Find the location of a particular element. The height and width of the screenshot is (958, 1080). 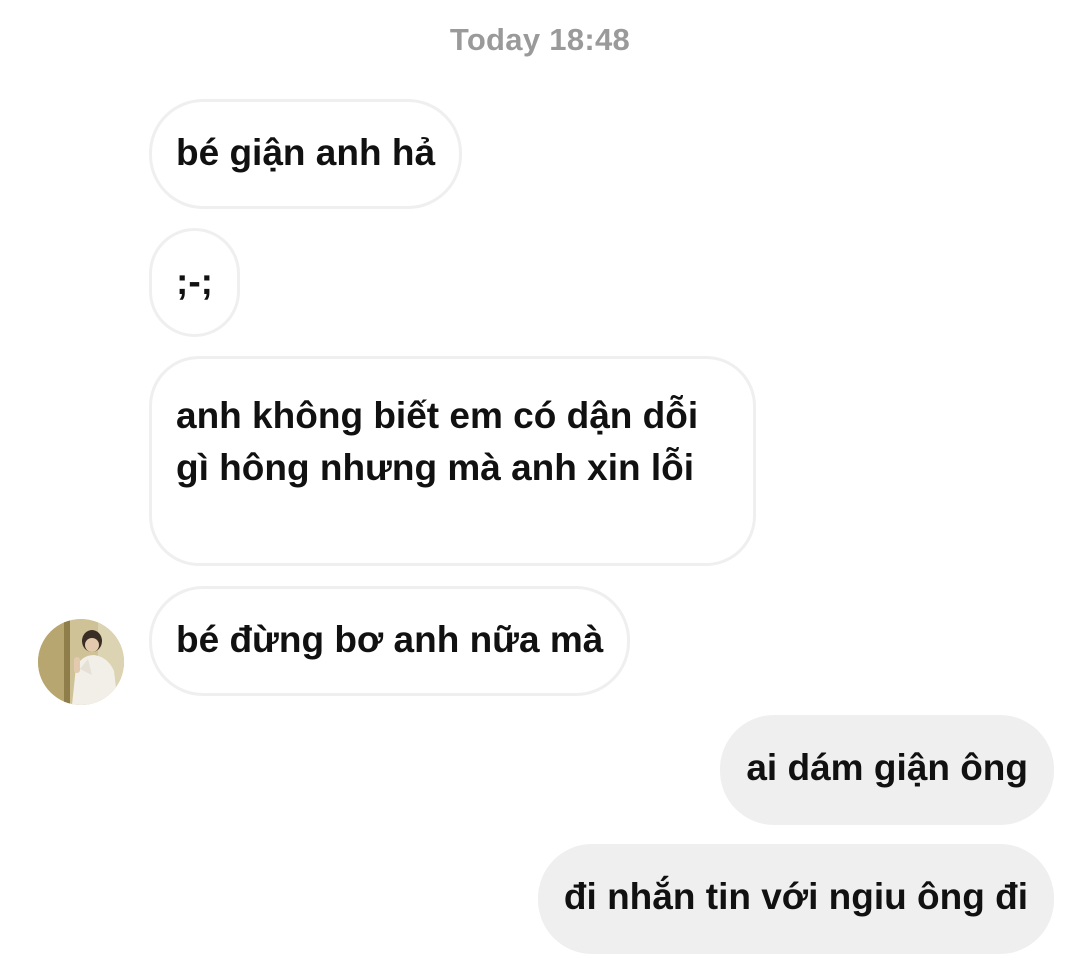

contact-avatar is located at coordinates (81, 662).